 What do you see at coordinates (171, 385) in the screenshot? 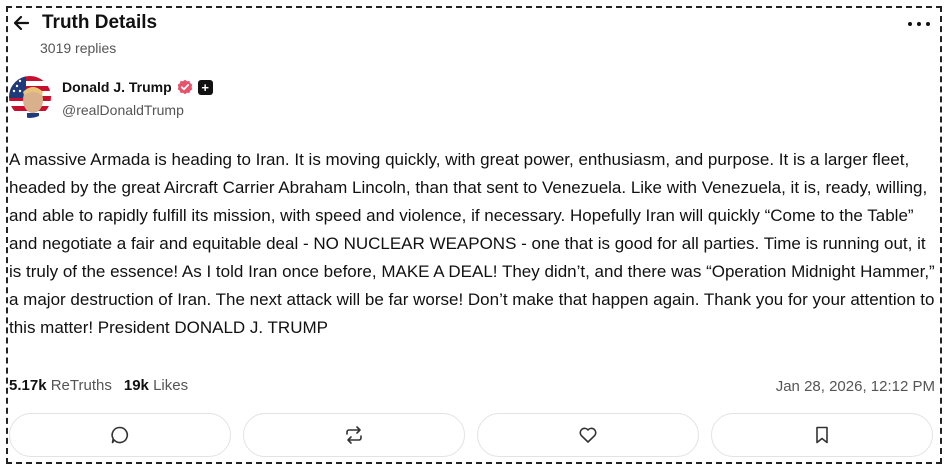
I see `likes-label: Likes` at bounding box center [171, 385].